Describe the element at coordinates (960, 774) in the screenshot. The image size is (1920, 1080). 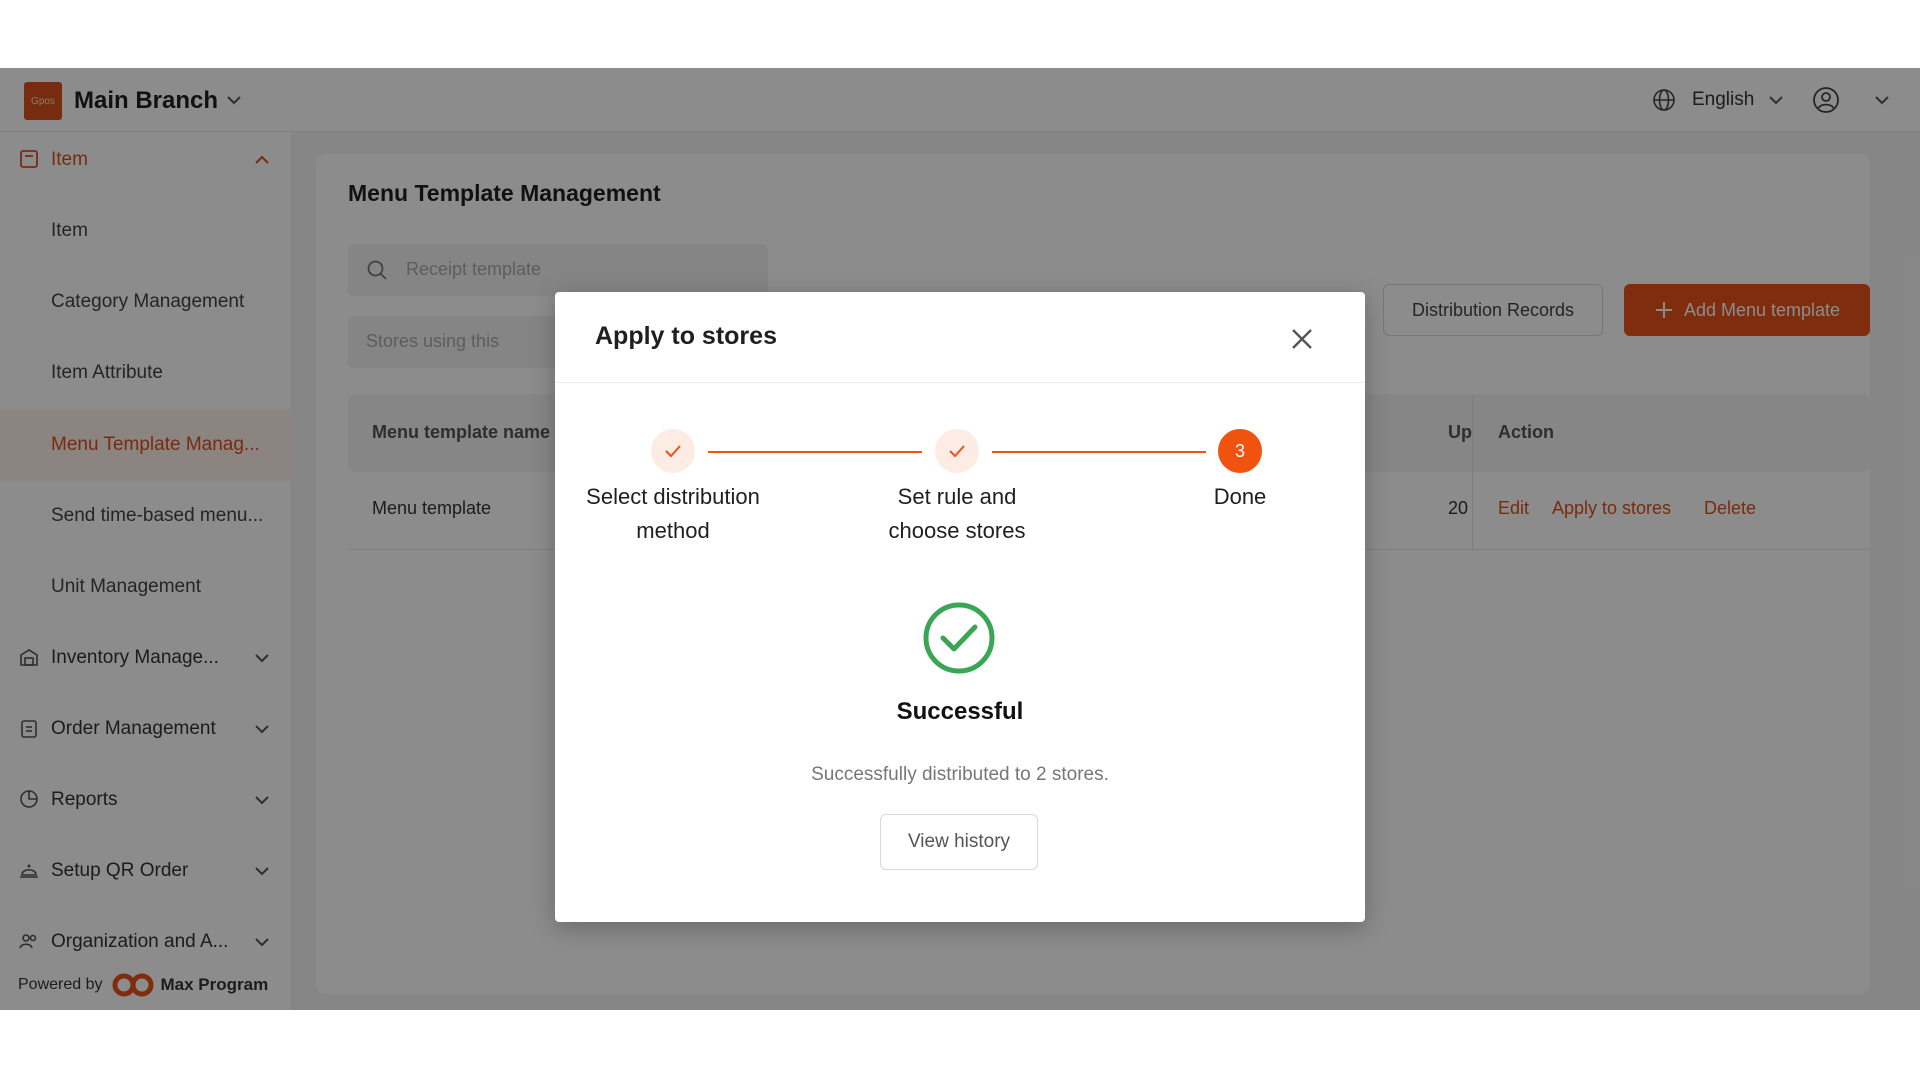
I see `success-description: Successfully distributed to 2 stores.` at that location.